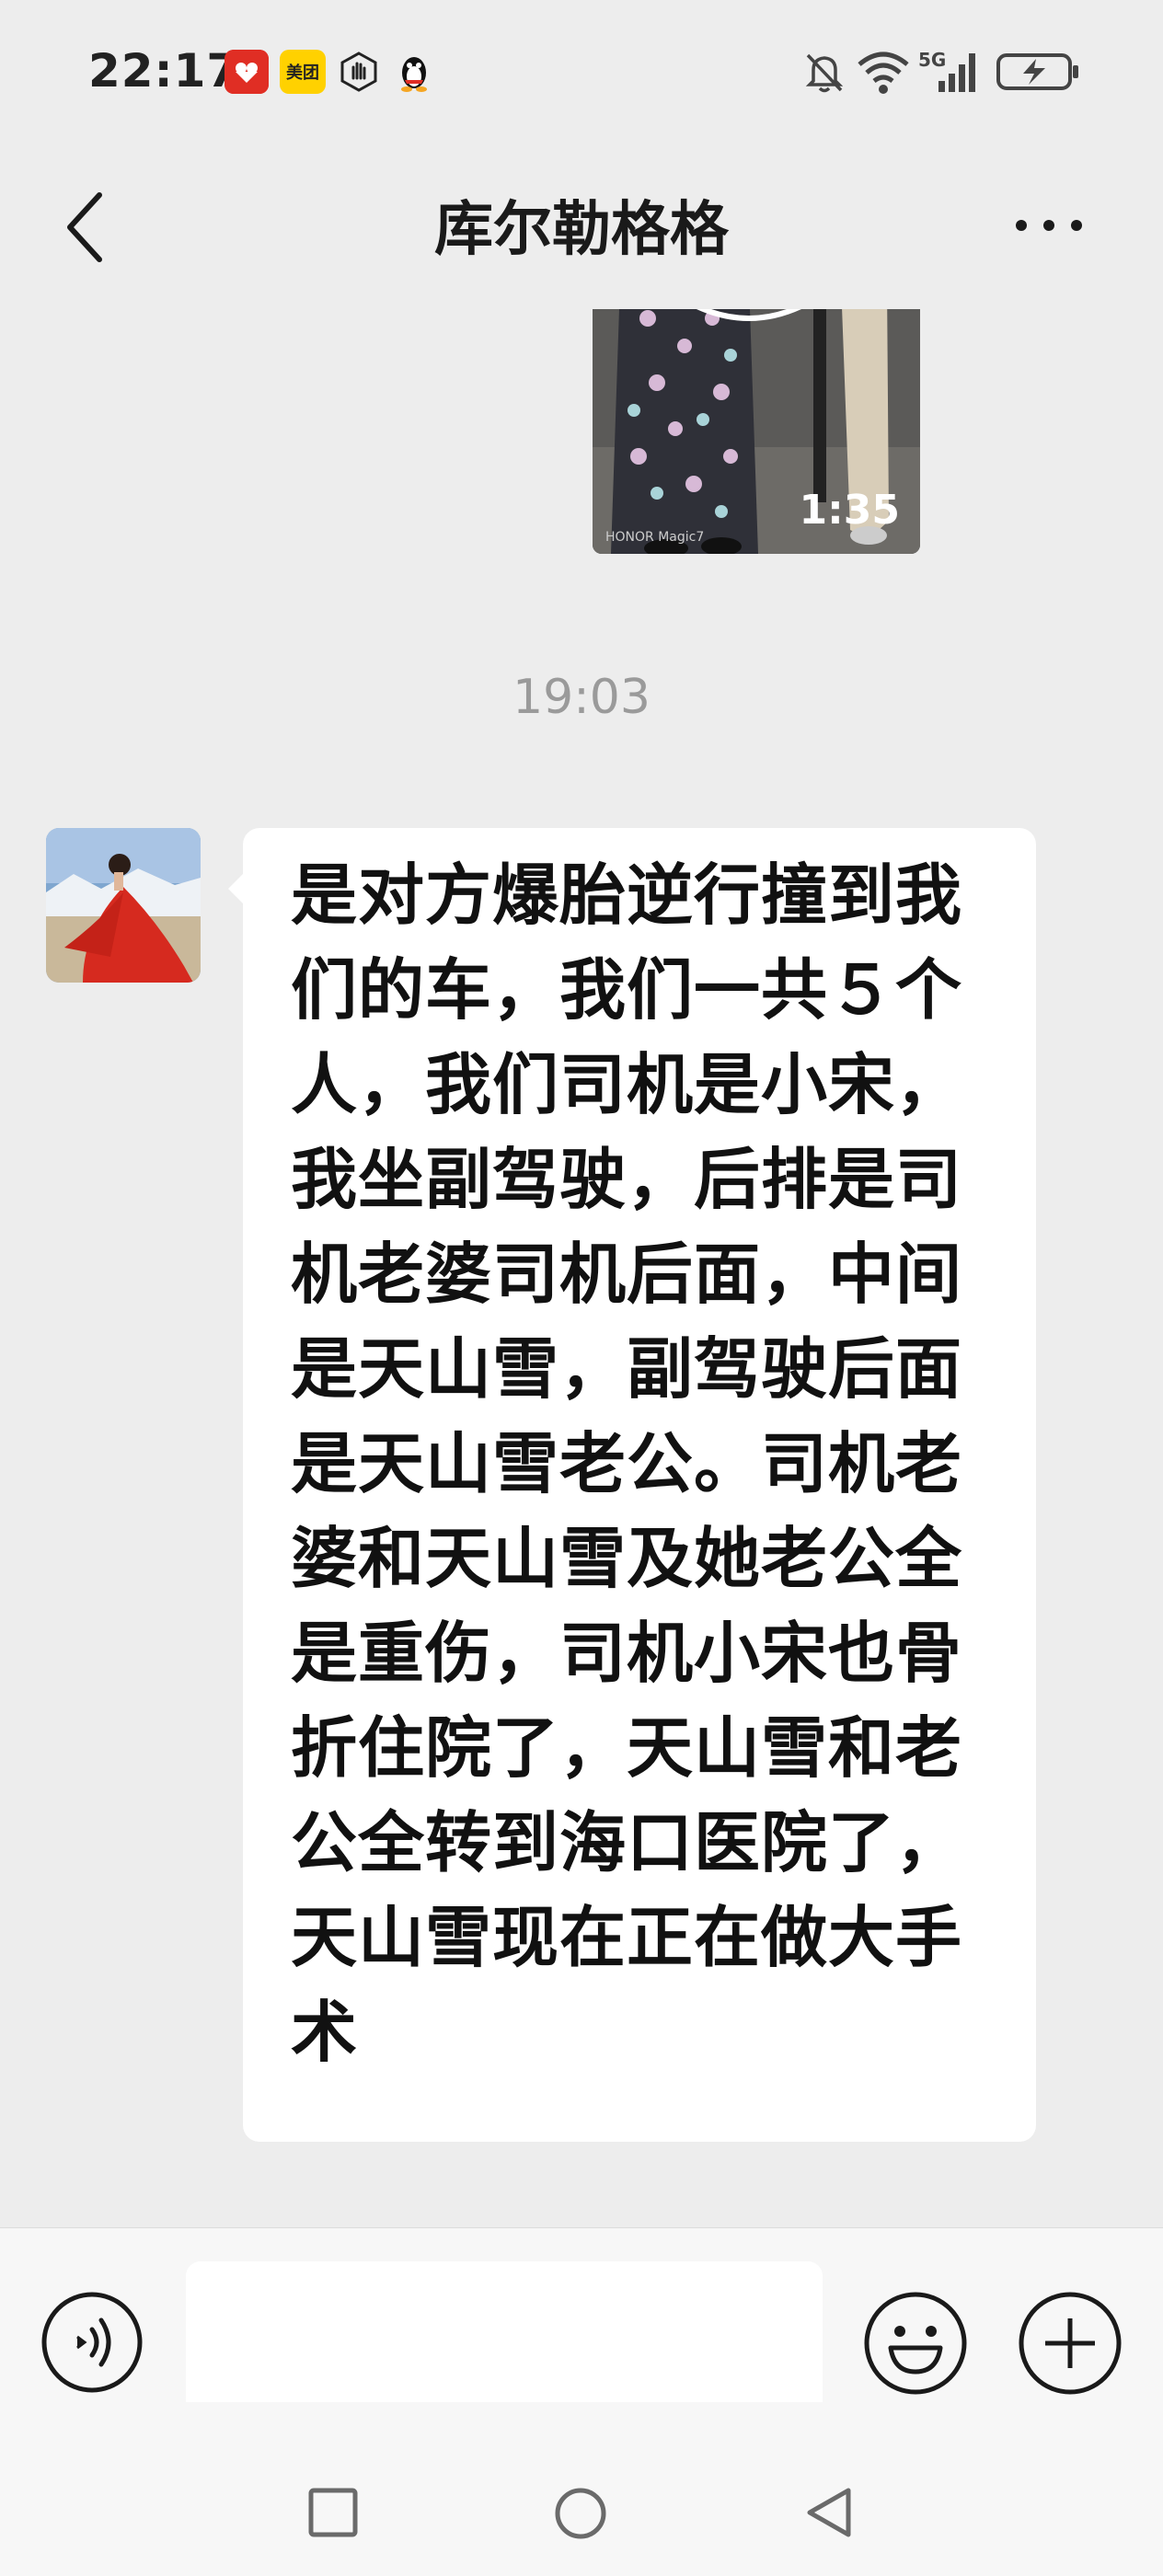 Image resolution: width=1163 pixels, height=2576 pixels. I want to click on avatar, so click(123, 905).